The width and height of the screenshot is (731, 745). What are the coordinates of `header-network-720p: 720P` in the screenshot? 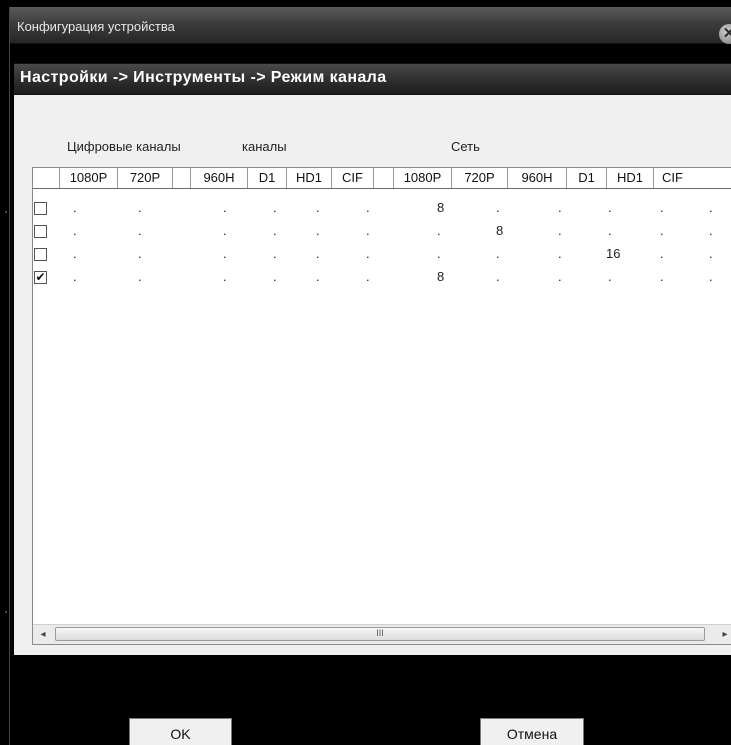 It's located at (480, 178).